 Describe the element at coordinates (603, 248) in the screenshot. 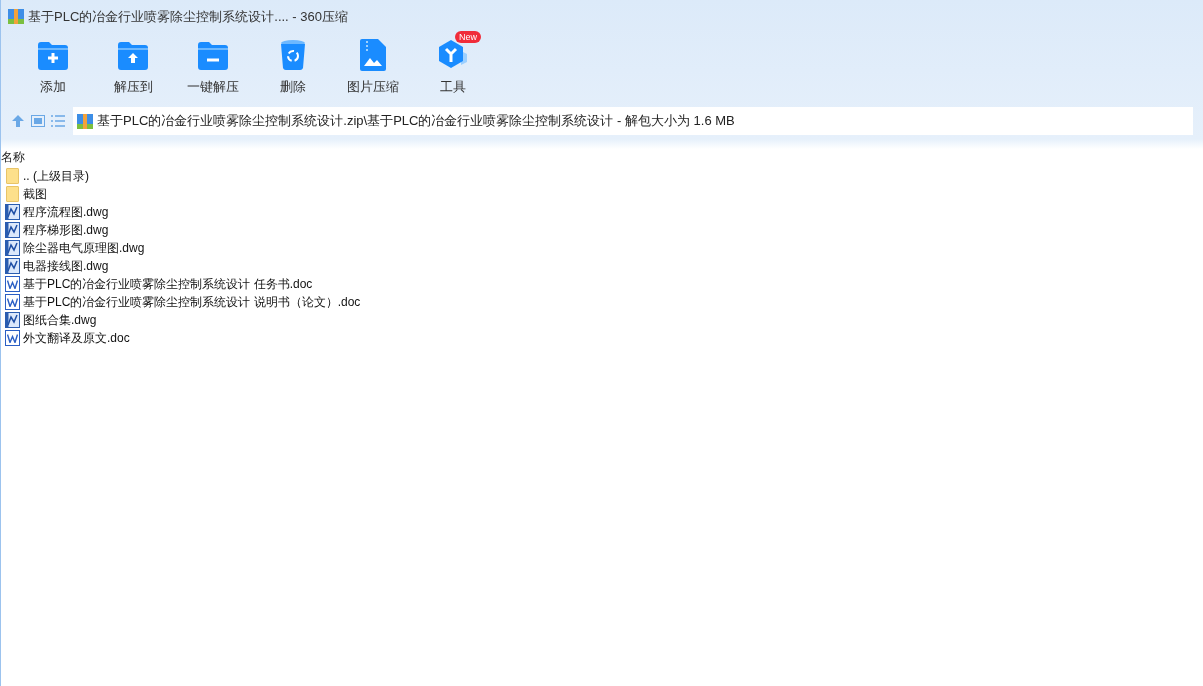

I see `file-row: 除尘器电气原理图.dwg` at that location.